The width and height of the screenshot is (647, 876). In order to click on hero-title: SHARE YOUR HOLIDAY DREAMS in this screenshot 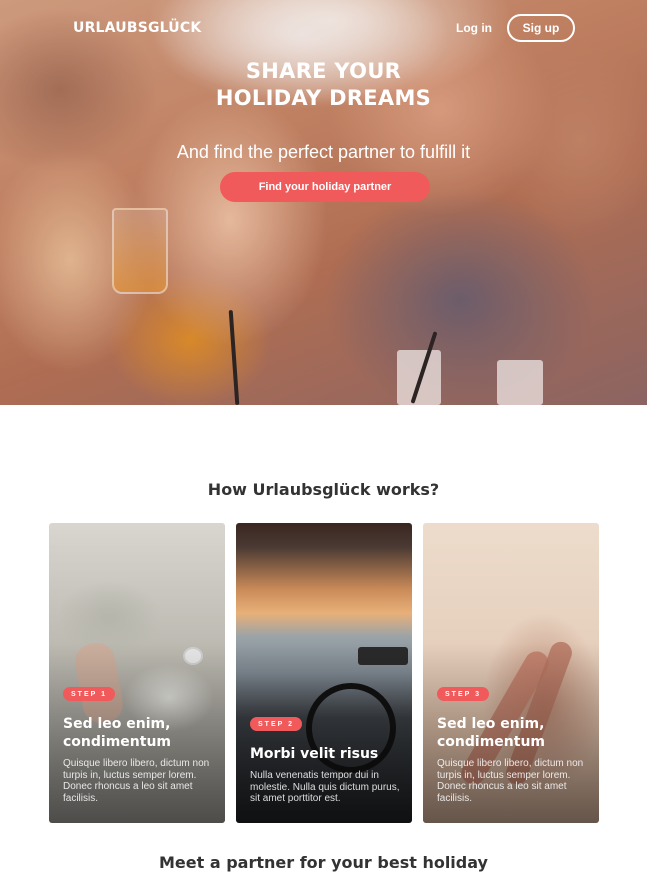, I will do `click(323, 85)`.